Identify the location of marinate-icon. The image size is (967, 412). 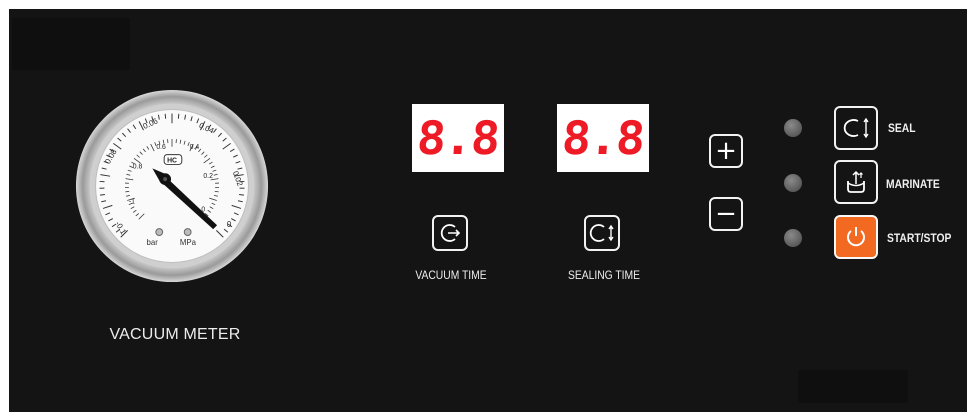
(856, 181).